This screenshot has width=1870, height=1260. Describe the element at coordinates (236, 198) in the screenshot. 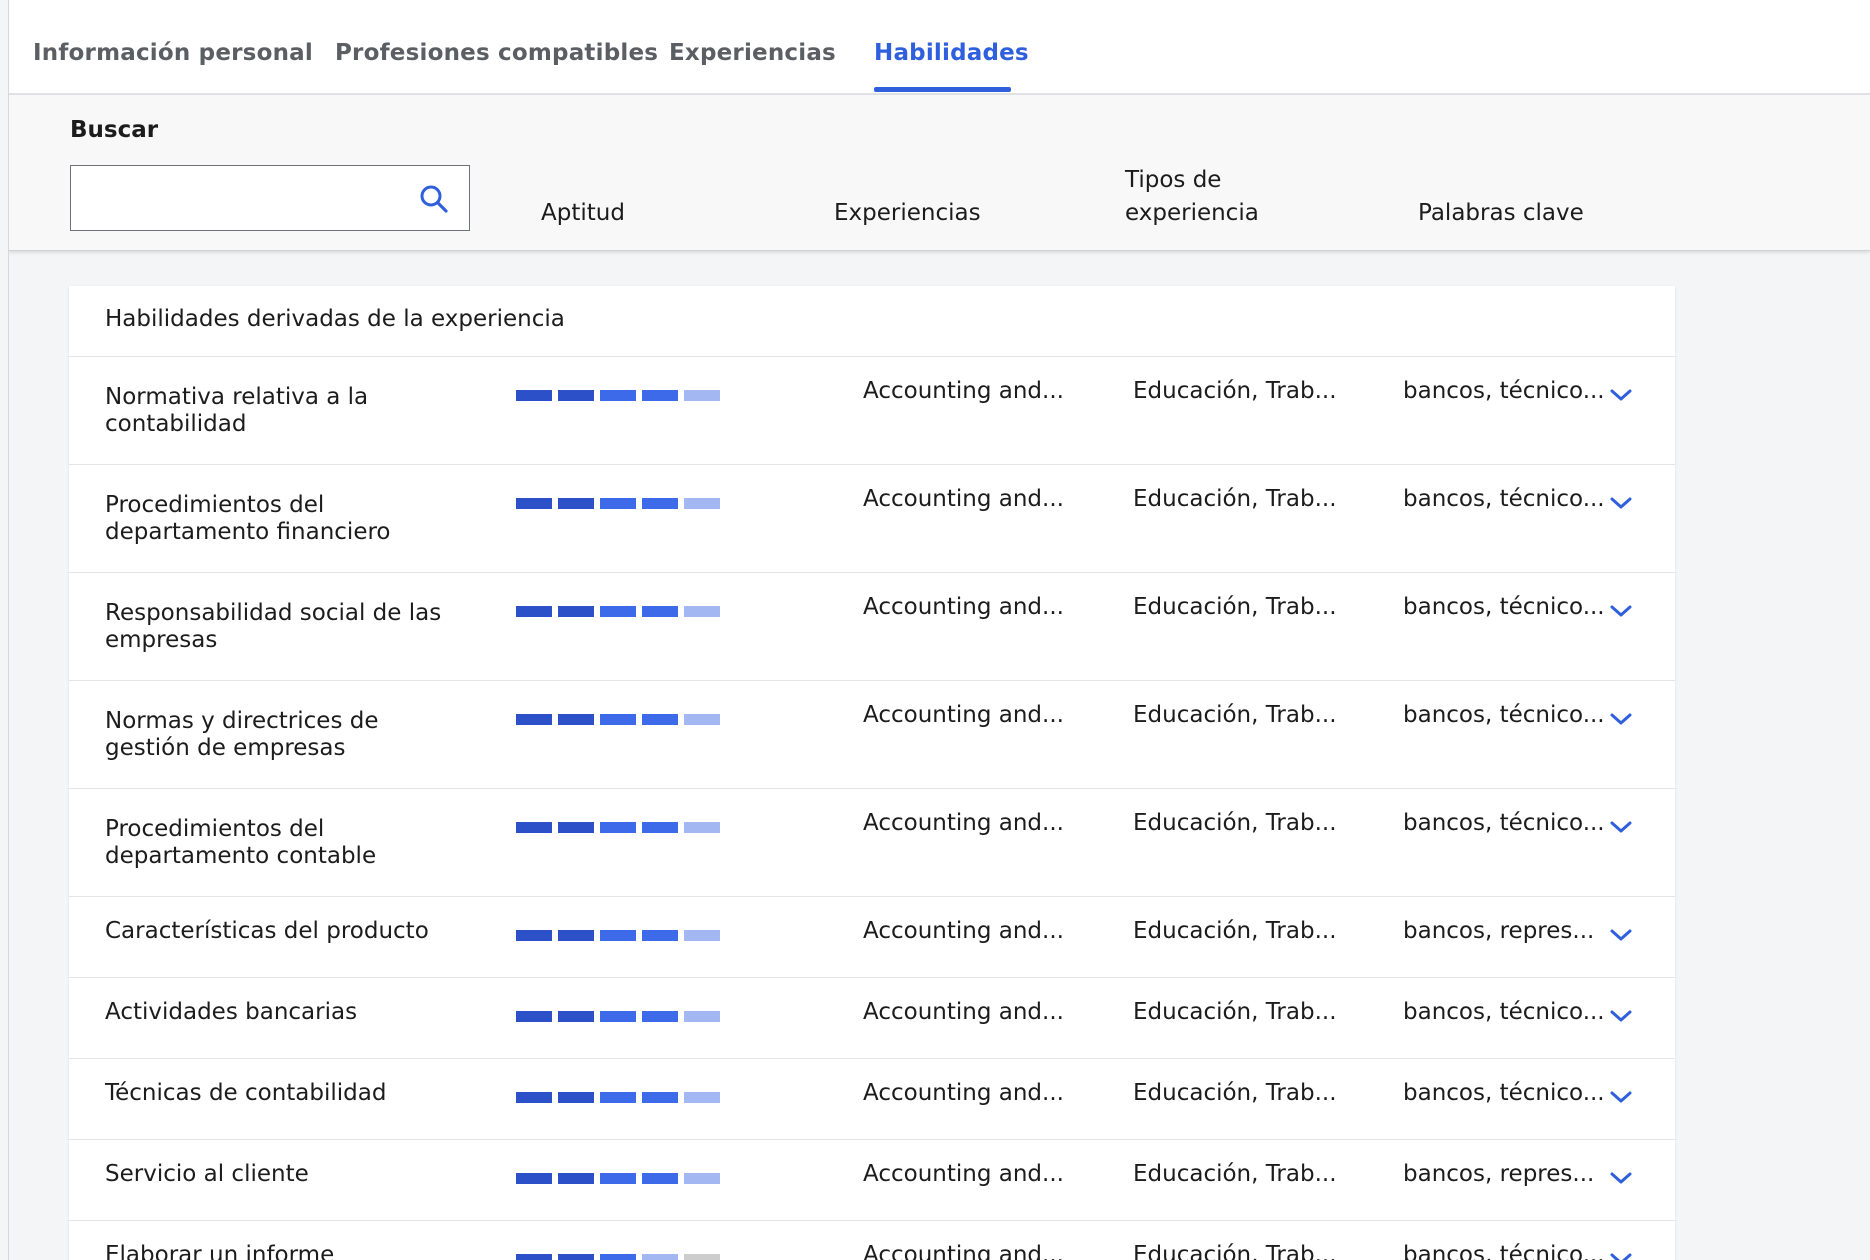

I see `search-input` at that location.